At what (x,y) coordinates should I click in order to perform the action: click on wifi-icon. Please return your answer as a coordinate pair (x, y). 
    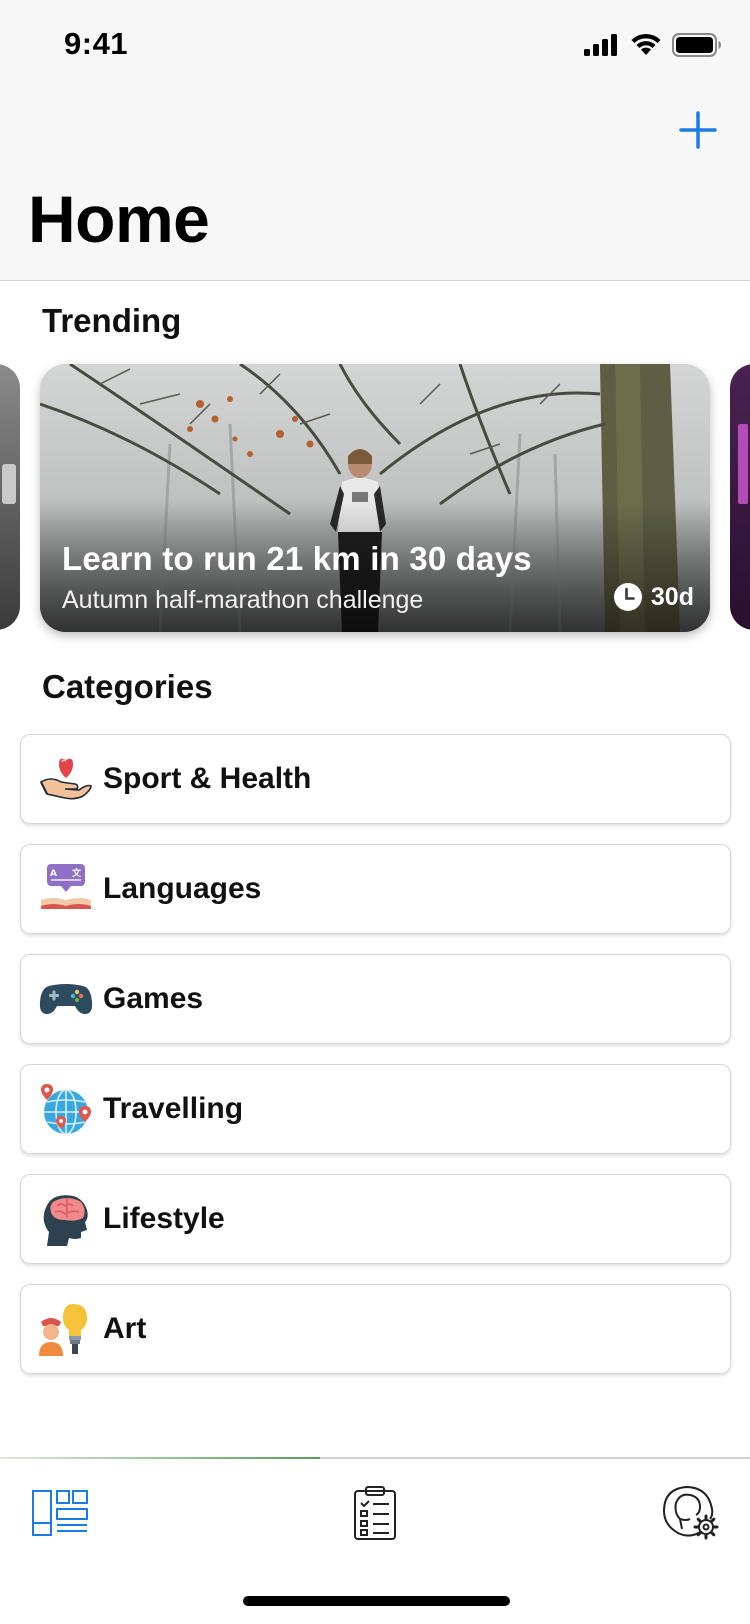
    Looking at the image, I should click on (646, 44).